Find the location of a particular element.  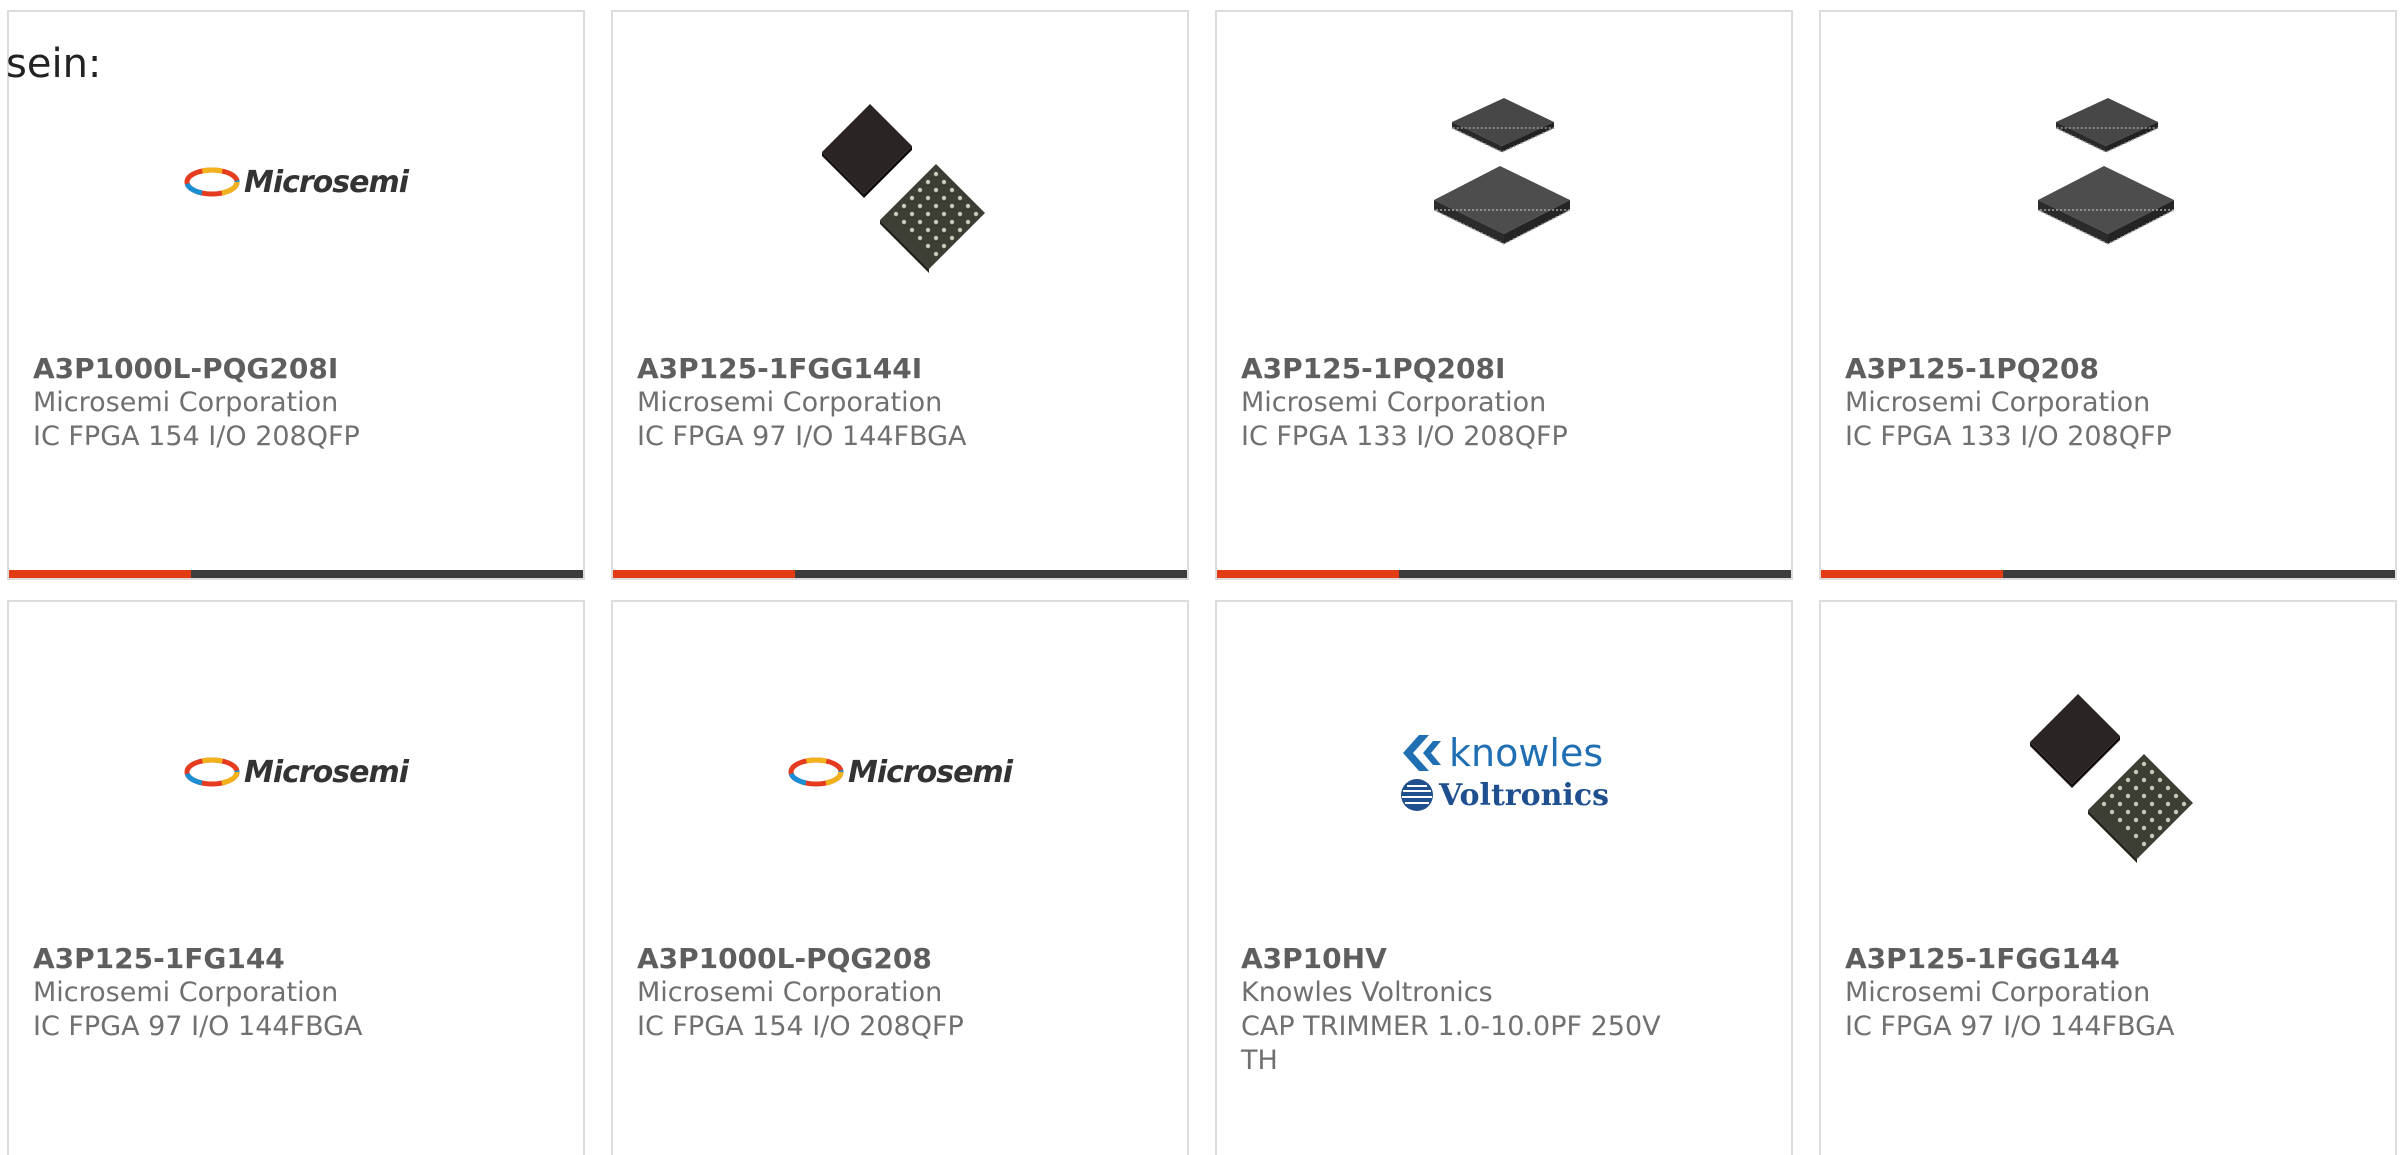

part-number-link: A3P125-1FG144 is located at coordinates (283, 959).